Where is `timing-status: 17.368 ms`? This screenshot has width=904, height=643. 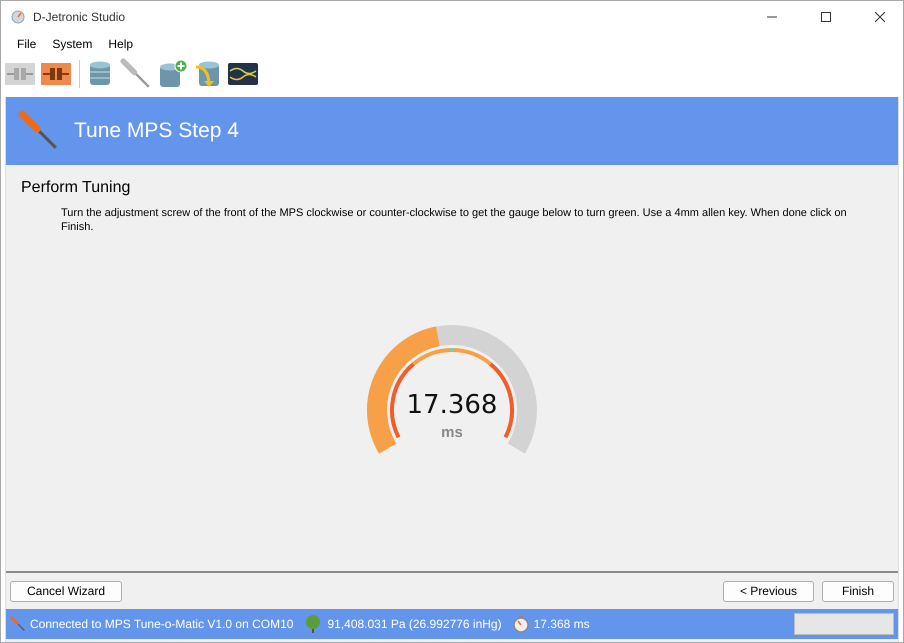
timing-status: 17.368 ms is located at coordinates (562, 624).